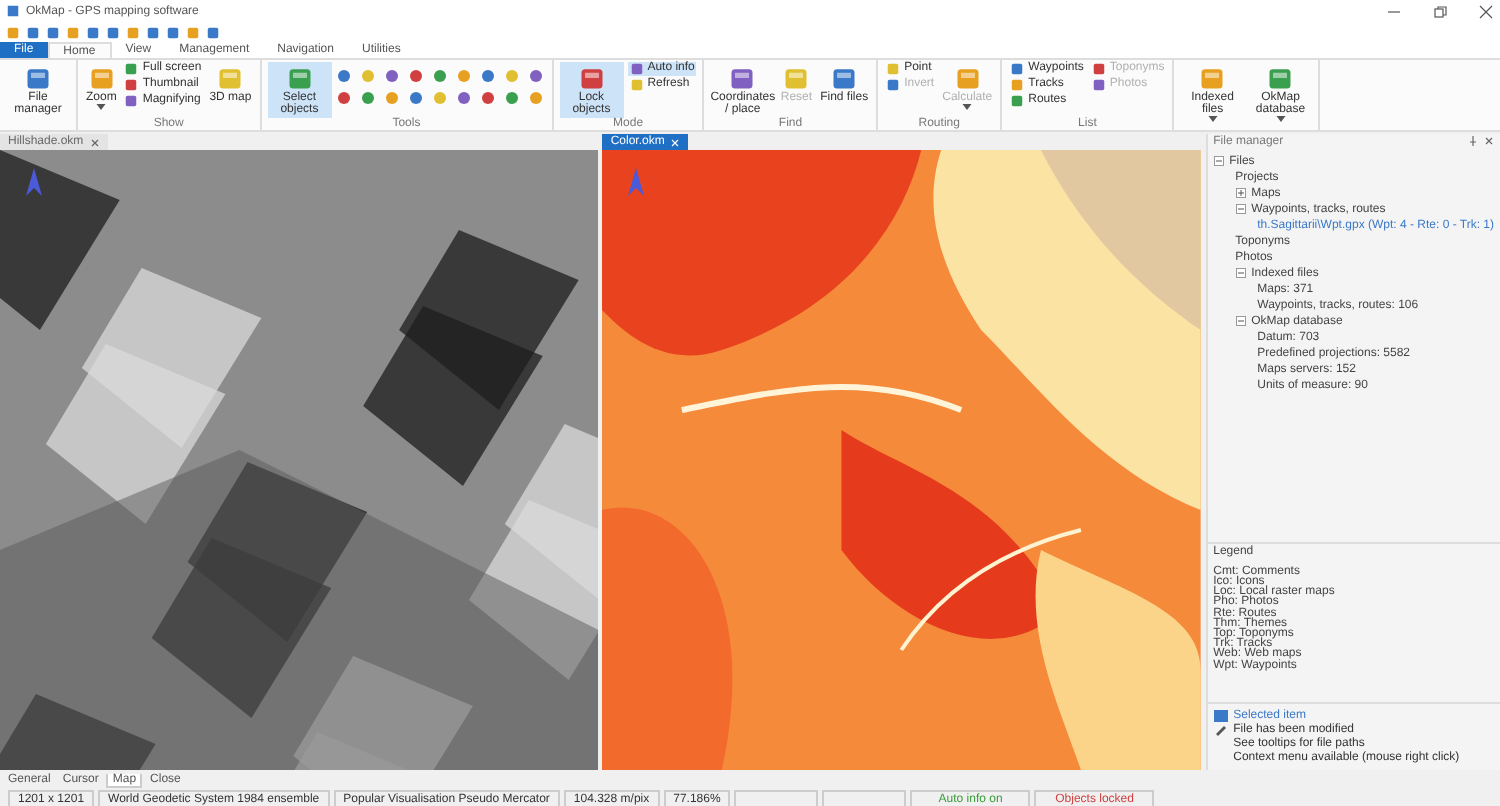 The height and width of the screenshot is (806, 1500). I want to click on pin-icon, so click(1473, 141).